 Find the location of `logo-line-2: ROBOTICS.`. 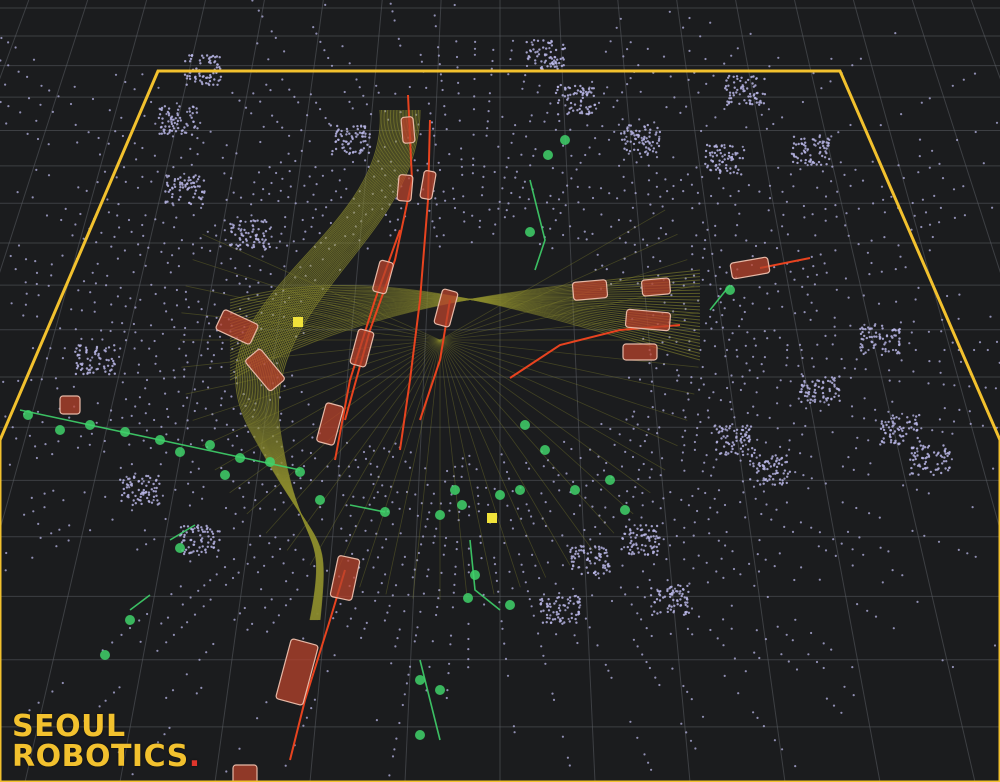

logo-line-2: ROBOTICS. is located at coordinates (106, 757).